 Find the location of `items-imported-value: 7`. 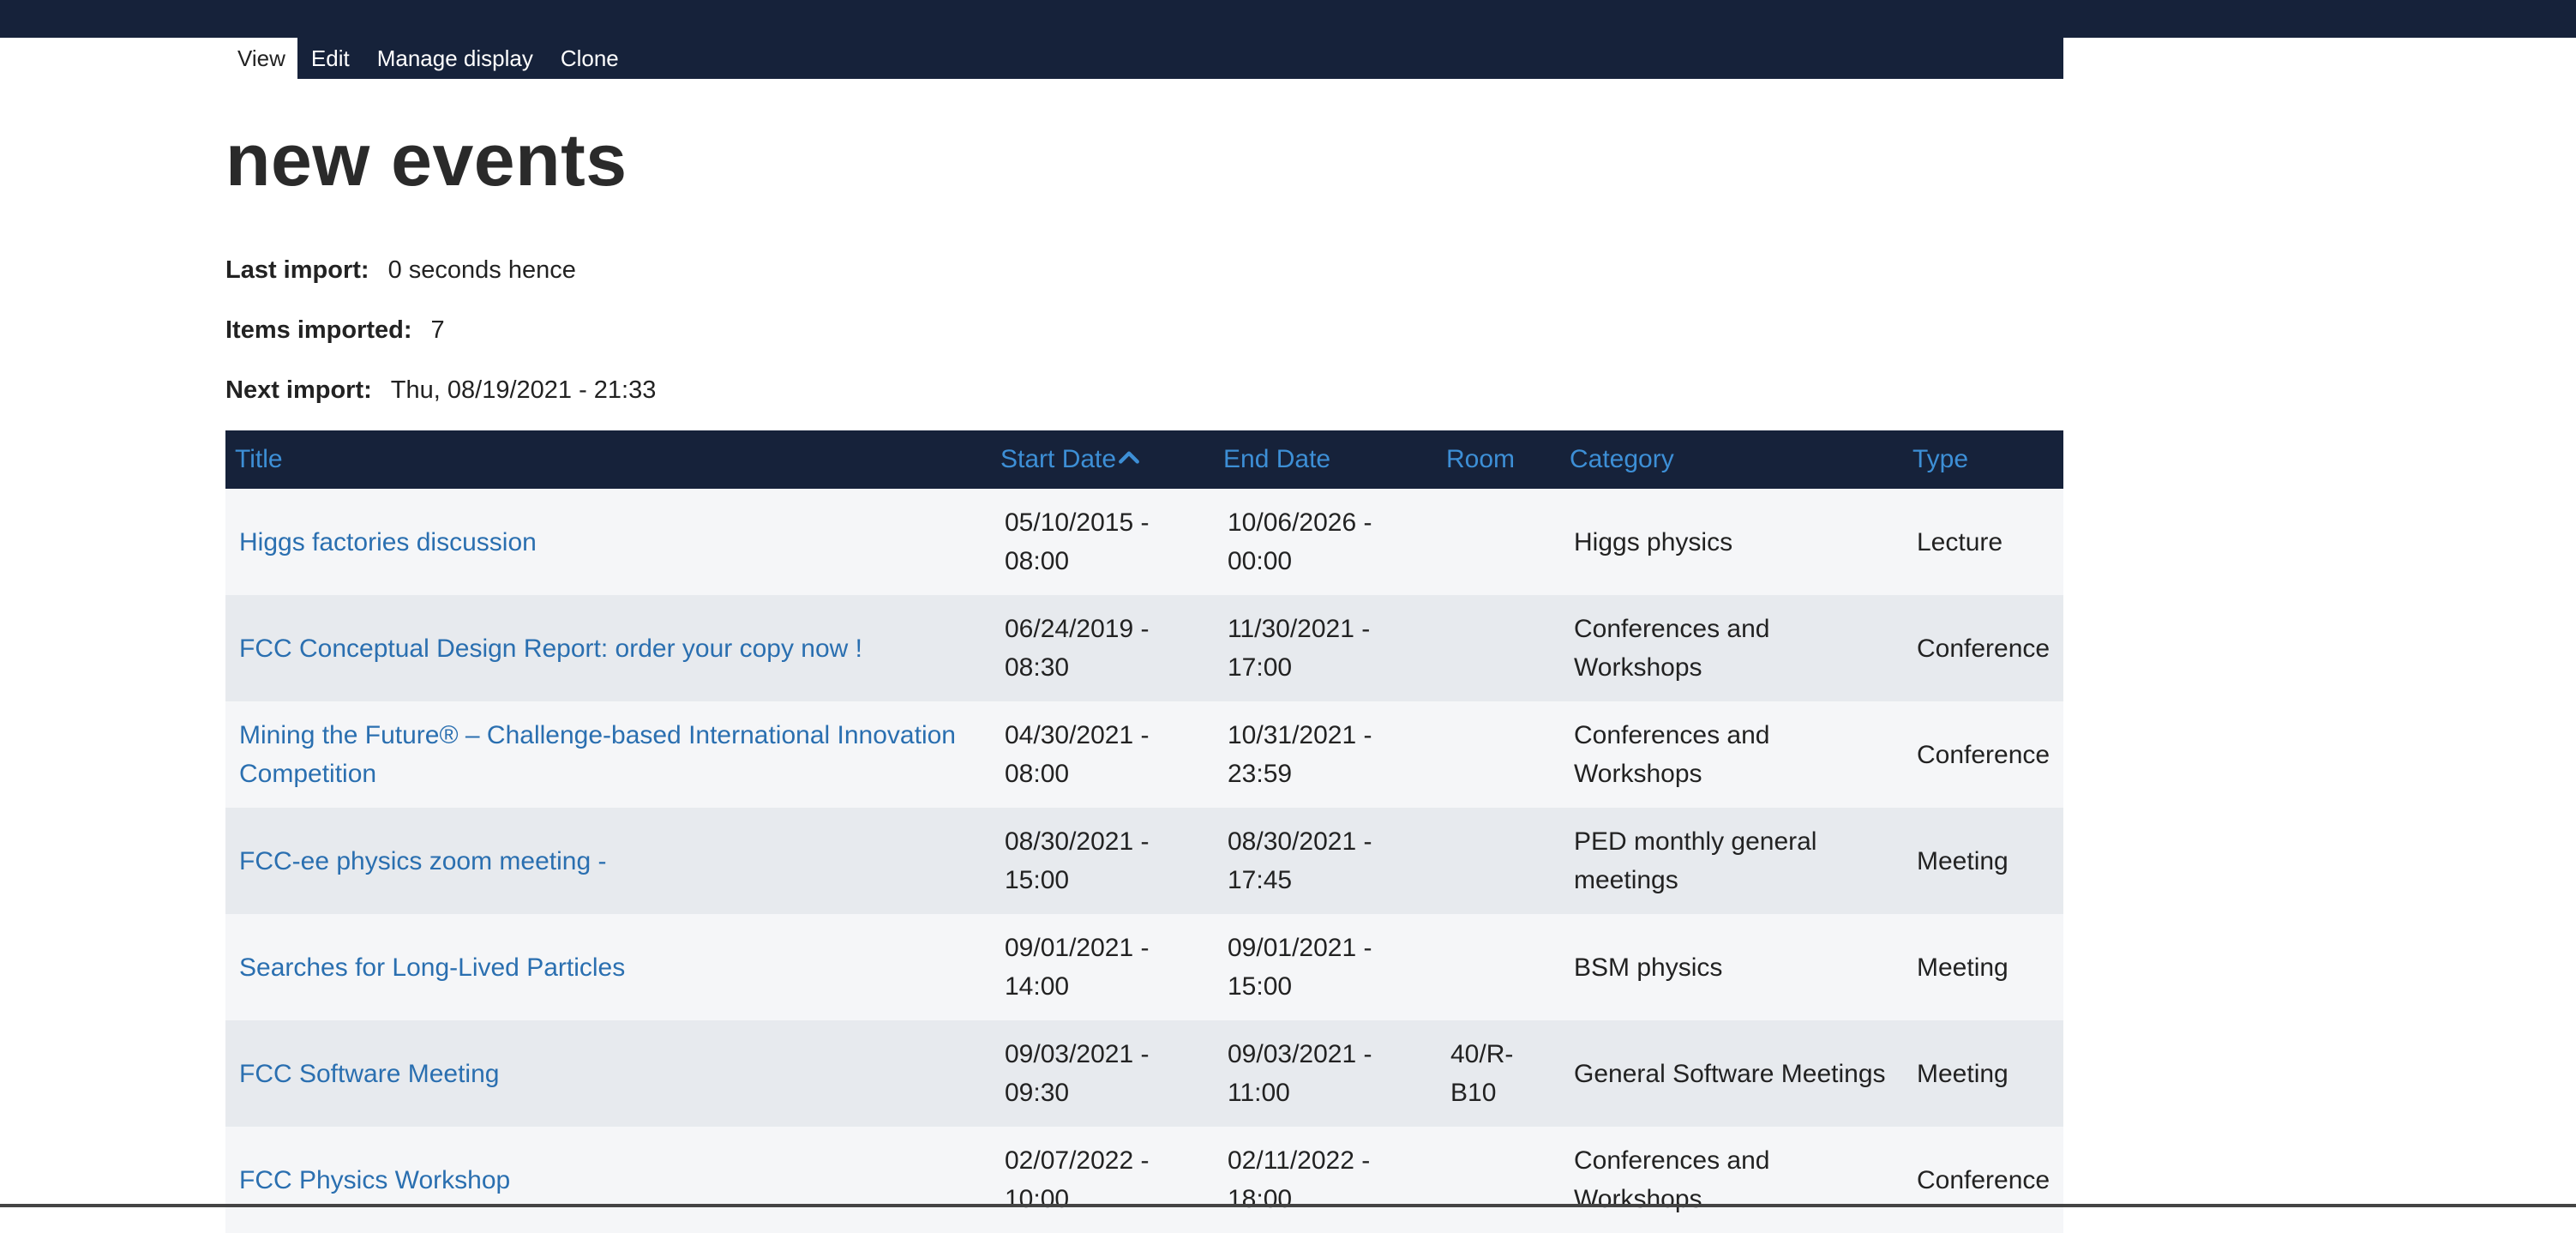

items-imported-value: 7 is located at coordinates (437, 330).